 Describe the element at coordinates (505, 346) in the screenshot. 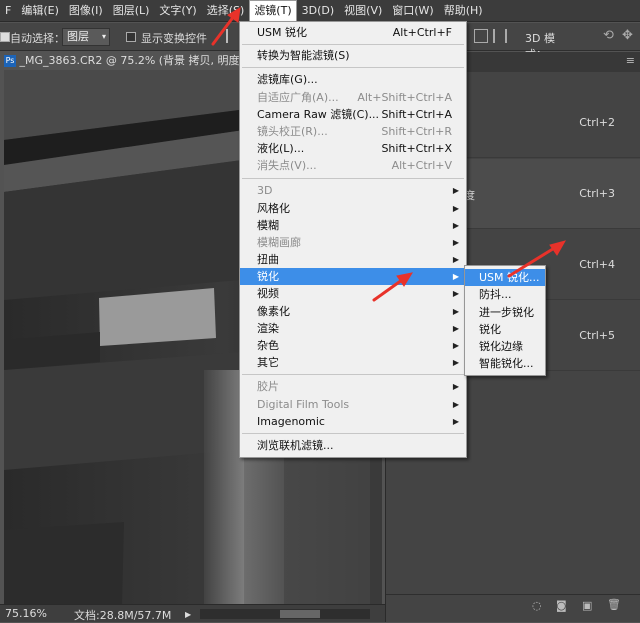

I see `submenu-item-sharpen-edges: 锐化边缘` at that location.